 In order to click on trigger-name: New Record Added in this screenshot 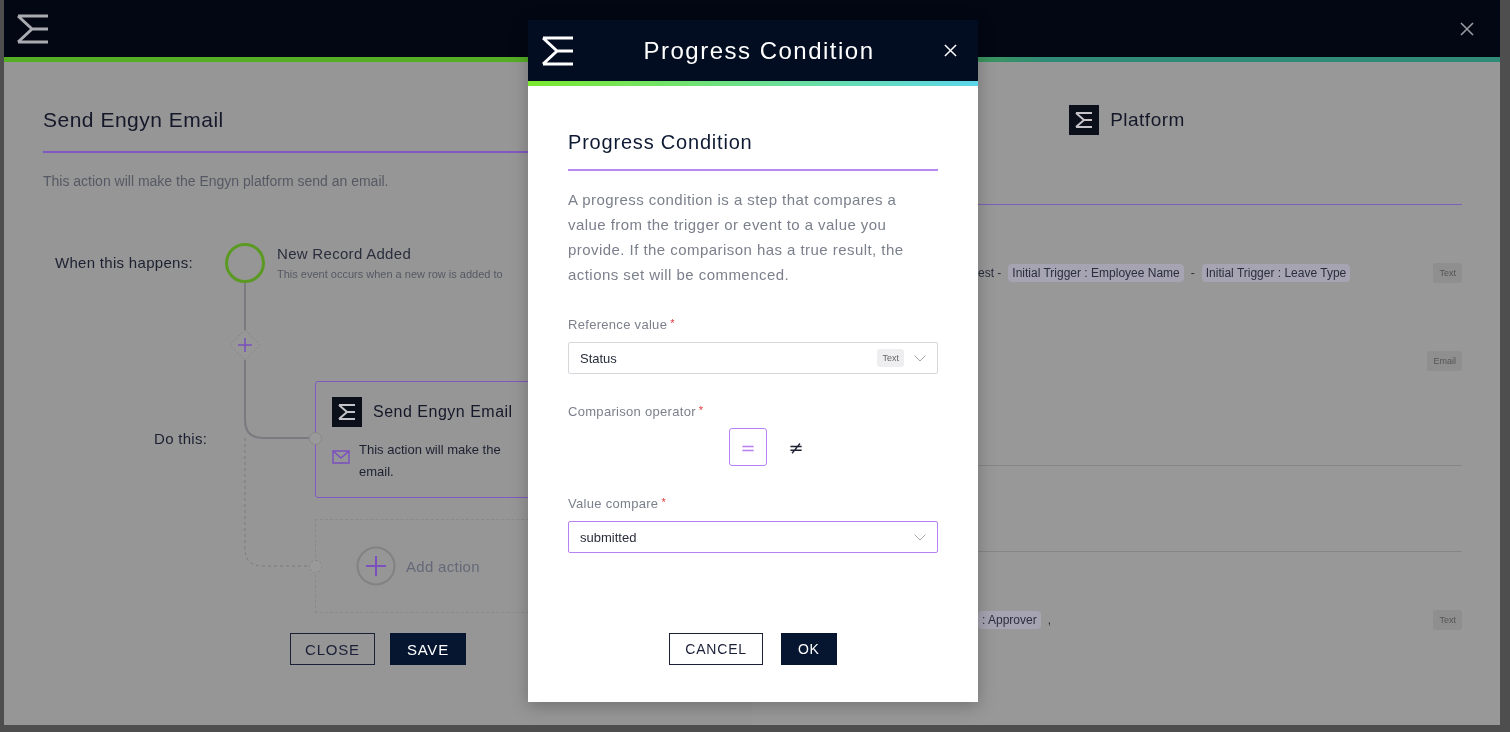, I will do `click(344, 253)`.